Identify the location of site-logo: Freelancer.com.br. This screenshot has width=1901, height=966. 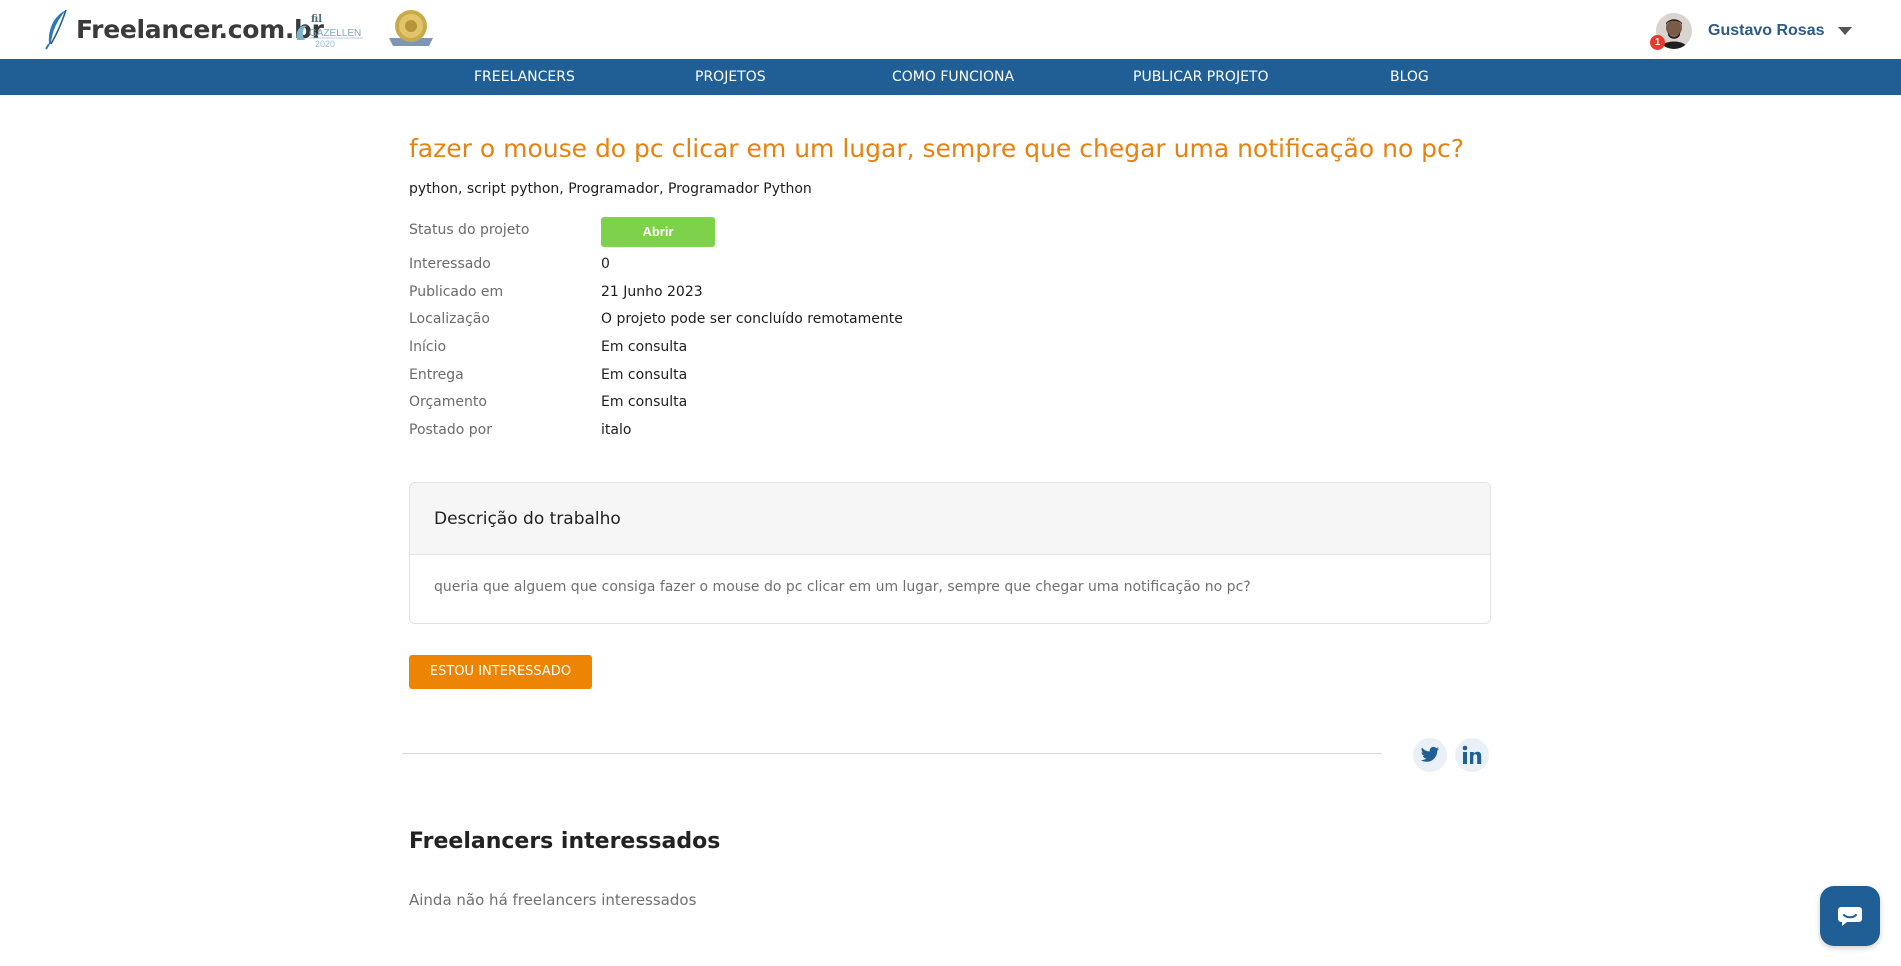
(184, 29).